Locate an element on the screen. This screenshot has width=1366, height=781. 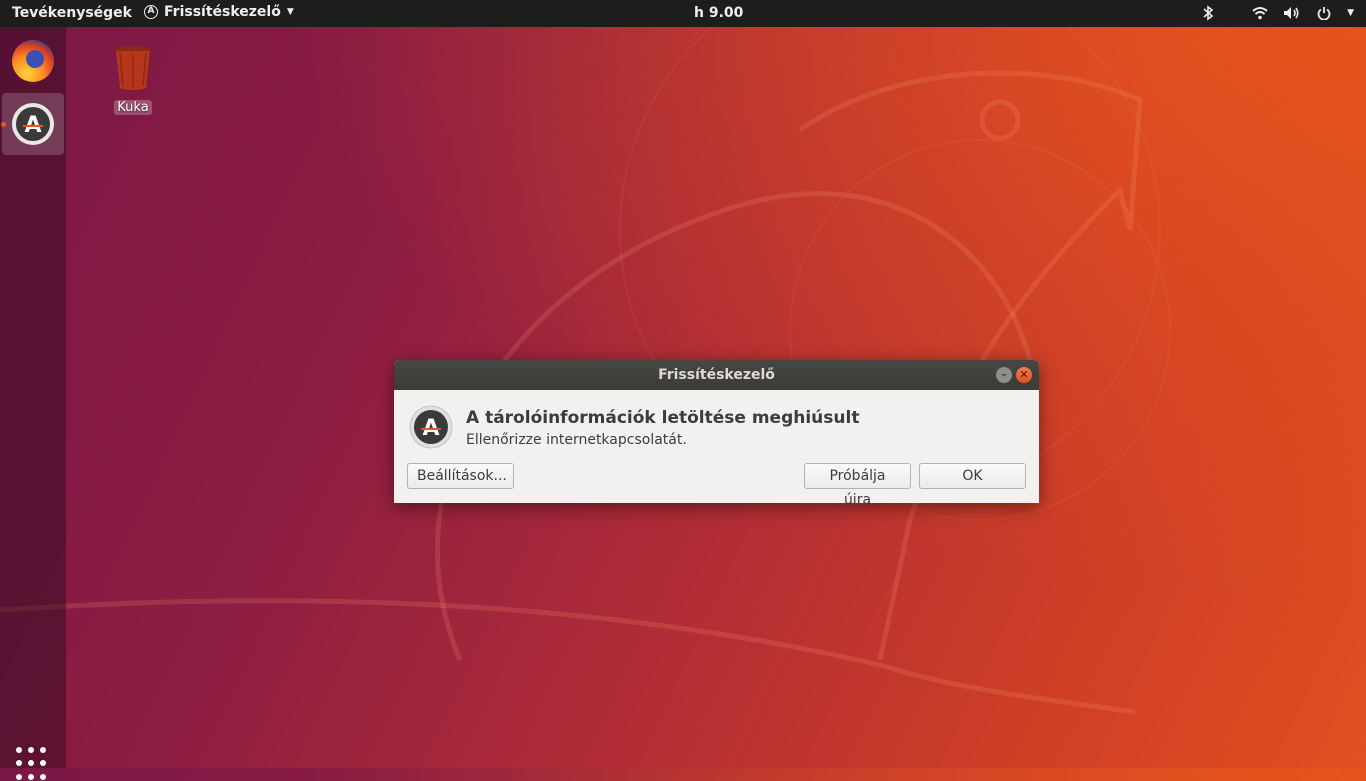
dock-item-firefox is located at coordinates (33, 62).